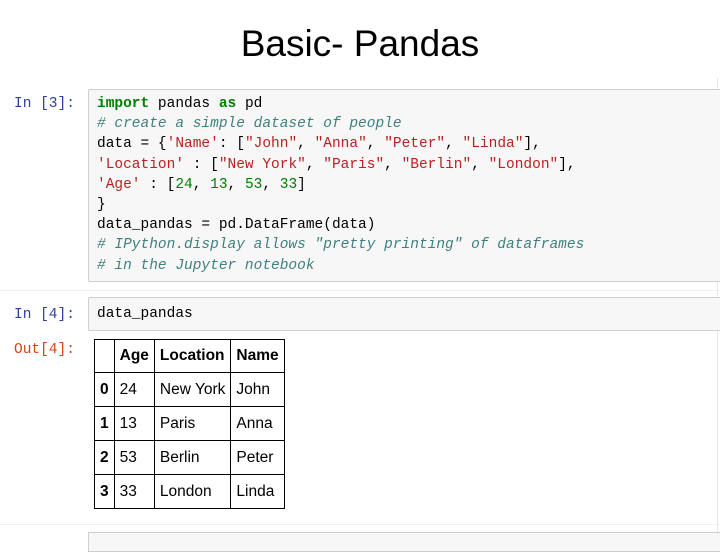 The width and height of the screenshot is (720, 552). I want to click on code-token: 33, so click(288, 184).